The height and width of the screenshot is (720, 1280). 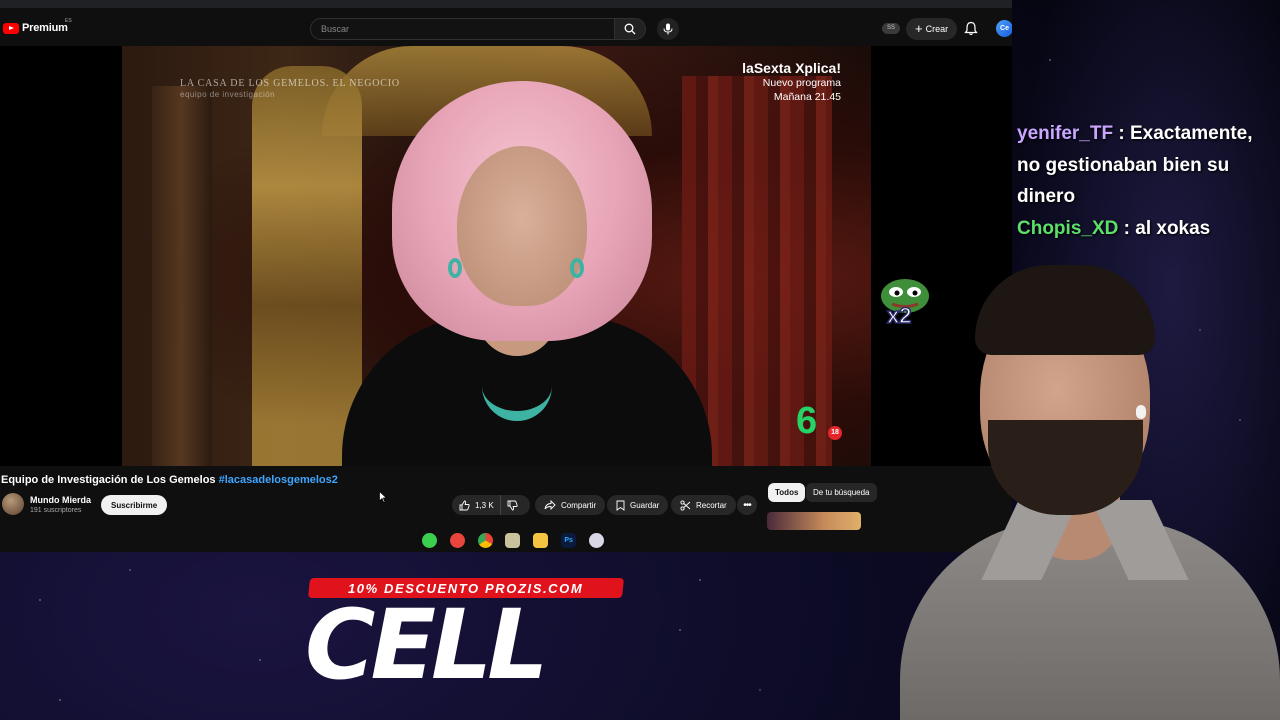 I want to click on logo-text: Premium, so click(x=45, y=28).